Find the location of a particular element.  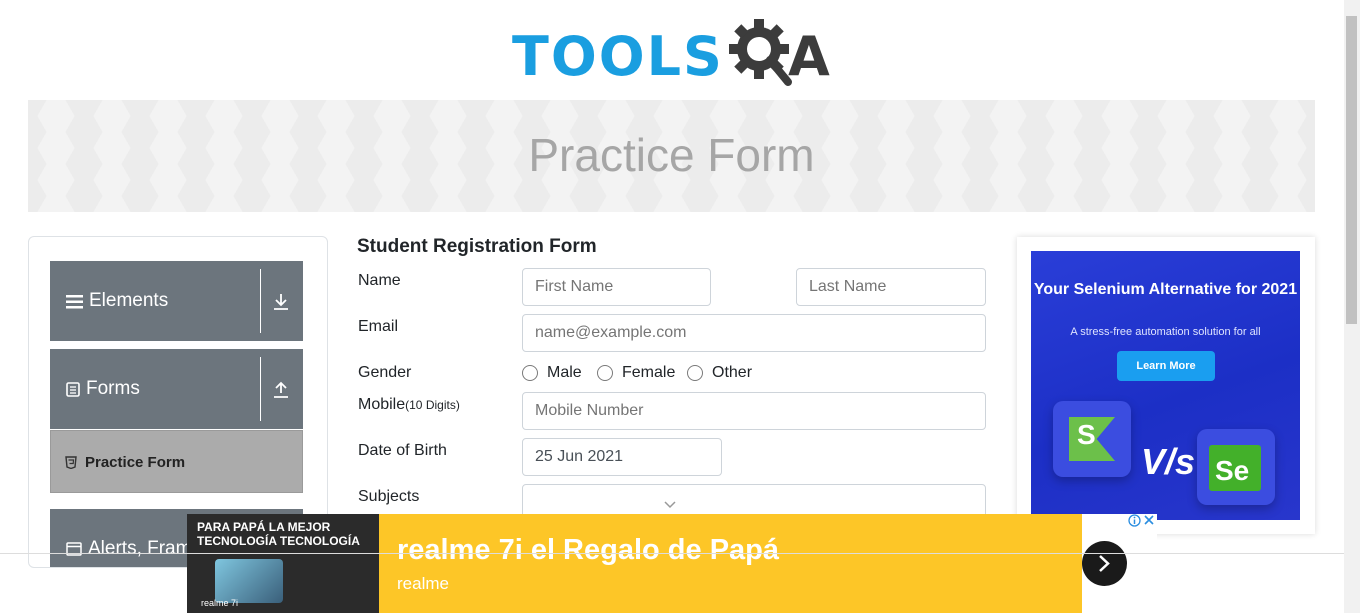

radio-label: Other is located at coordinates (732, 372).